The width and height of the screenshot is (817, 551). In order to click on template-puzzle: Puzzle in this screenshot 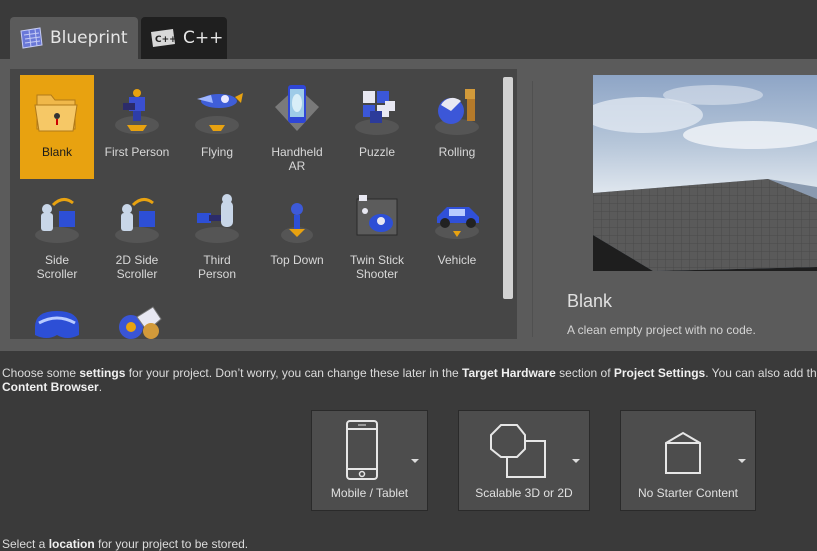, I will do `click(377, 127)`.